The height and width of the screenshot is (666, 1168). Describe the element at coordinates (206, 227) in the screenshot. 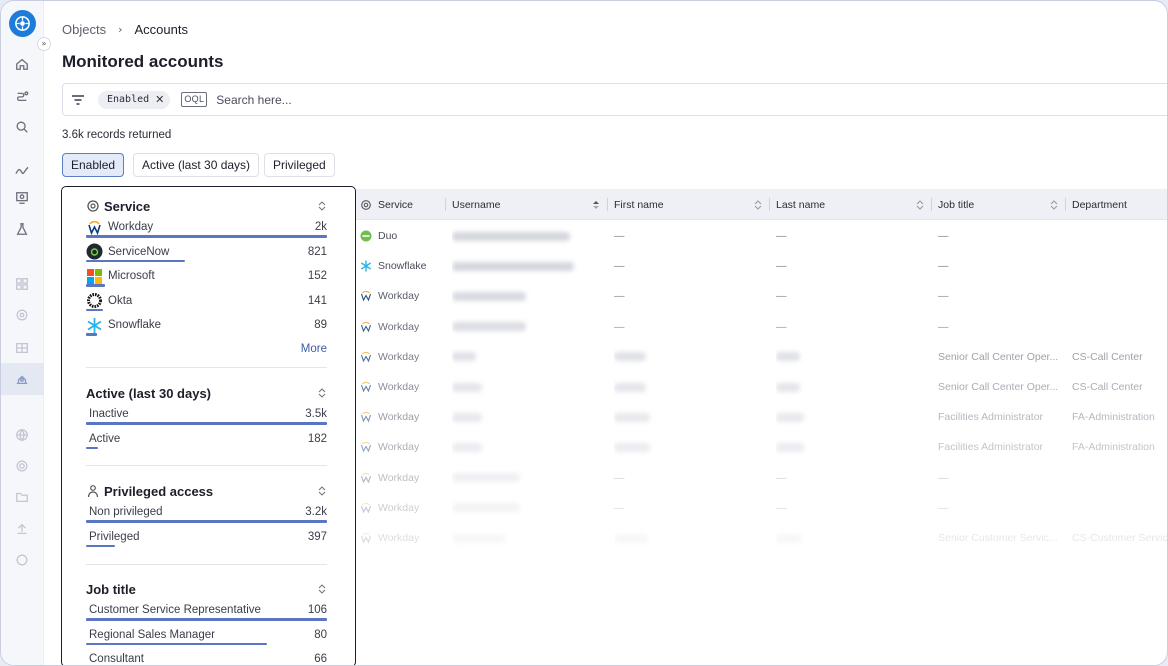

I see `facet-item: Workday 2k` at that location.